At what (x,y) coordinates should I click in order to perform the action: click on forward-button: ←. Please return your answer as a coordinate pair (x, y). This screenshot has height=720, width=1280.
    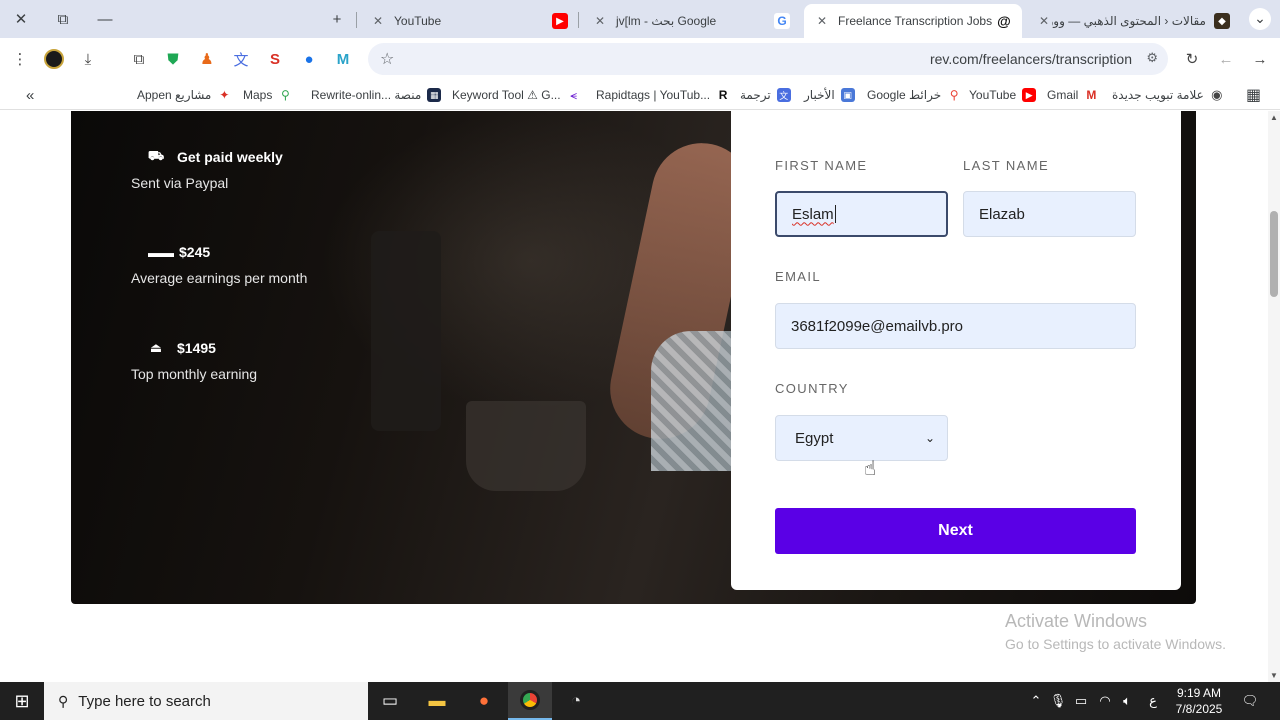
    Looking at the image, I should click on (1226, 59).